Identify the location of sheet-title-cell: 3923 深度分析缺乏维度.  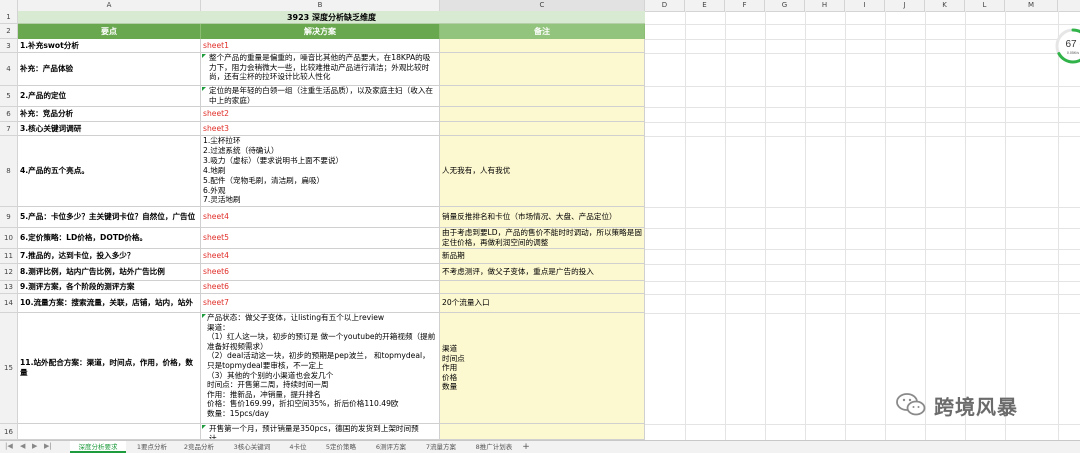
(331, 17).